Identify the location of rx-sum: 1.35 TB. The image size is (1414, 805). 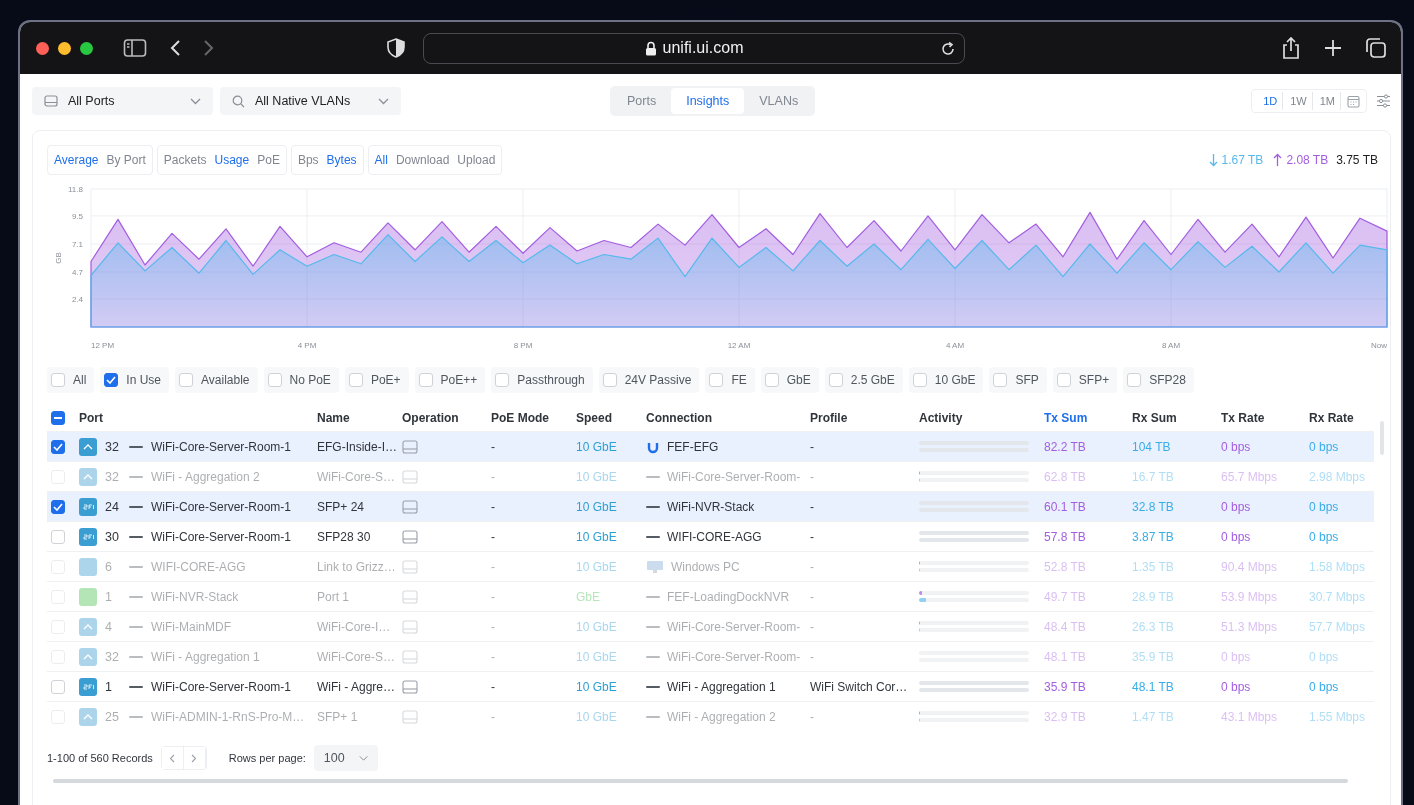
(1153, 566).